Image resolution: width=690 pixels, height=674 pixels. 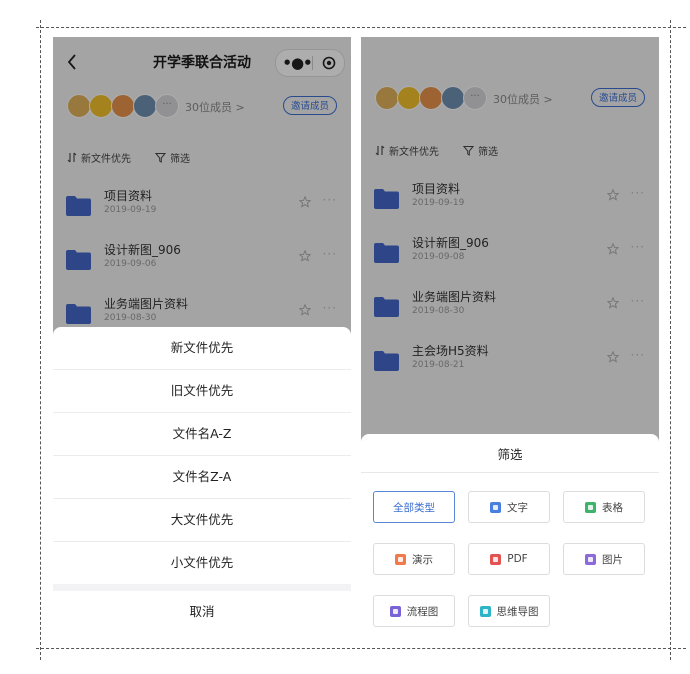 What do you see at coordinates (517, 611) in the screenshot?
I see `chip-label: 思维导图` at bounding box center [517, 611].